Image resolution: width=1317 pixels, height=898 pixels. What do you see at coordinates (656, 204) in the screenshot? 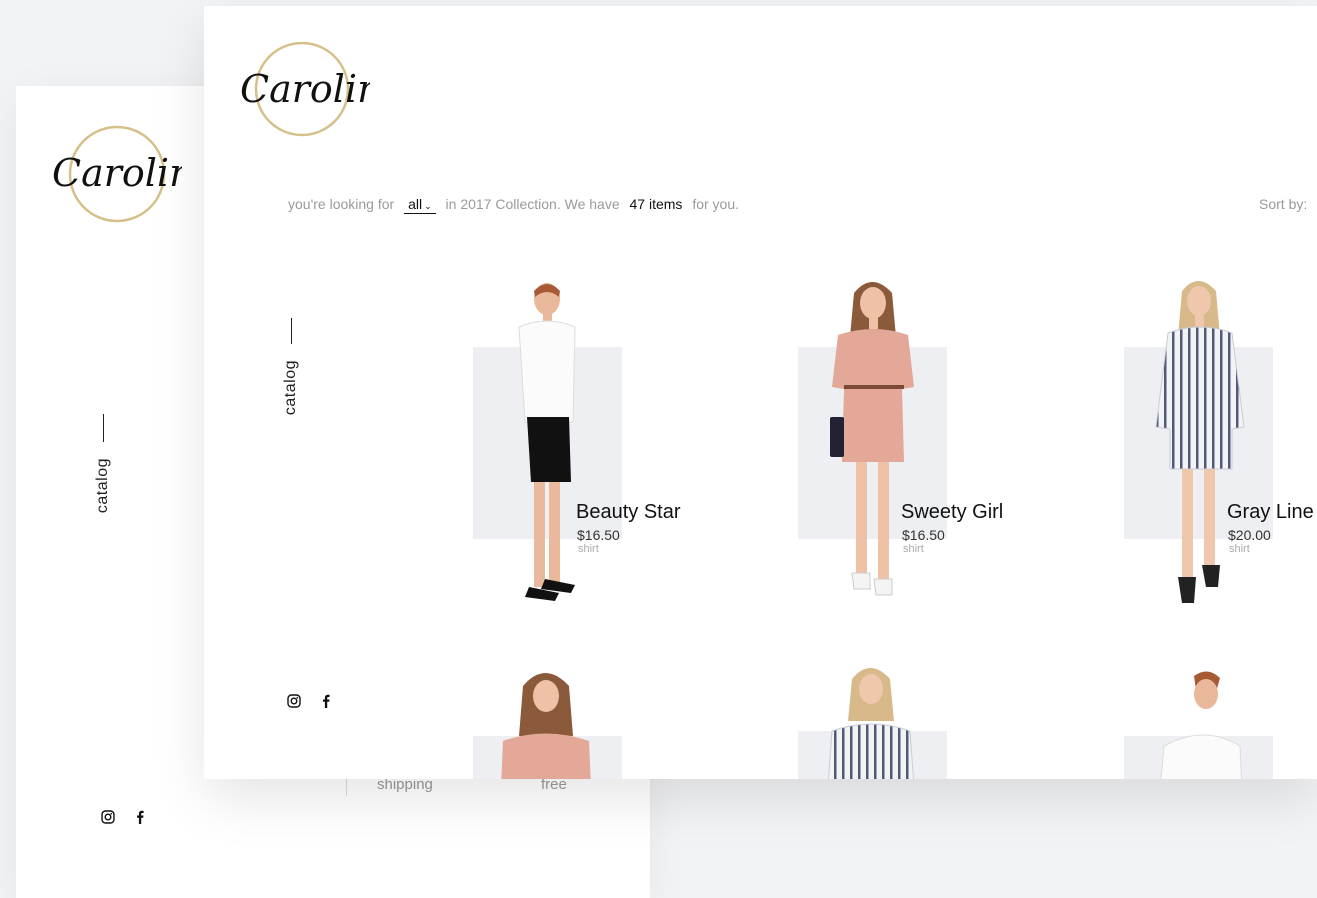
I see `item-count: 47 items` at bounding box center [656, 204].